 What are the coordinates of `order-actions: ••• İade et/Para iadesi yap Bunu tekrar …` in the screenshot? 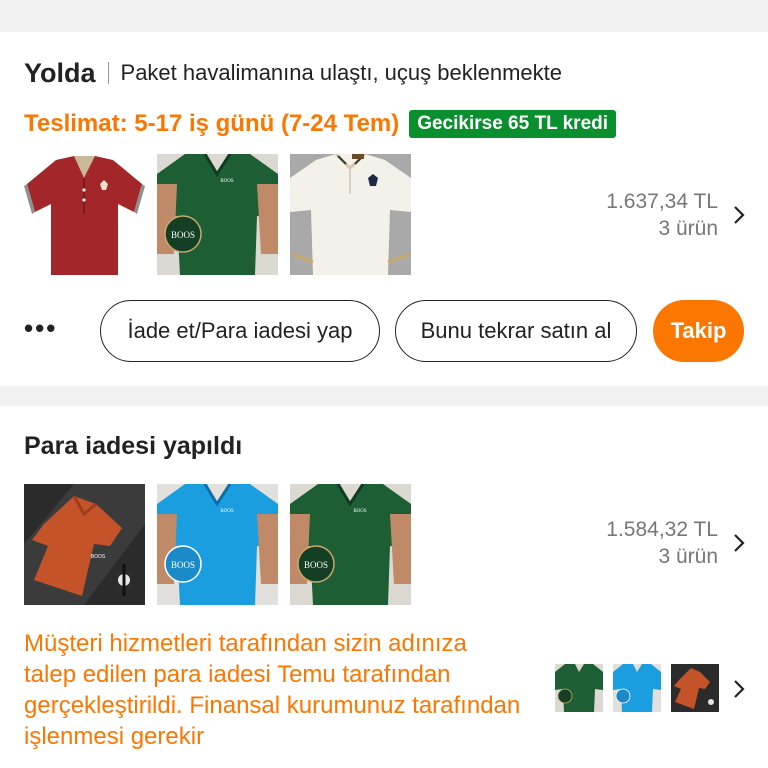 It's located at (384, 331).